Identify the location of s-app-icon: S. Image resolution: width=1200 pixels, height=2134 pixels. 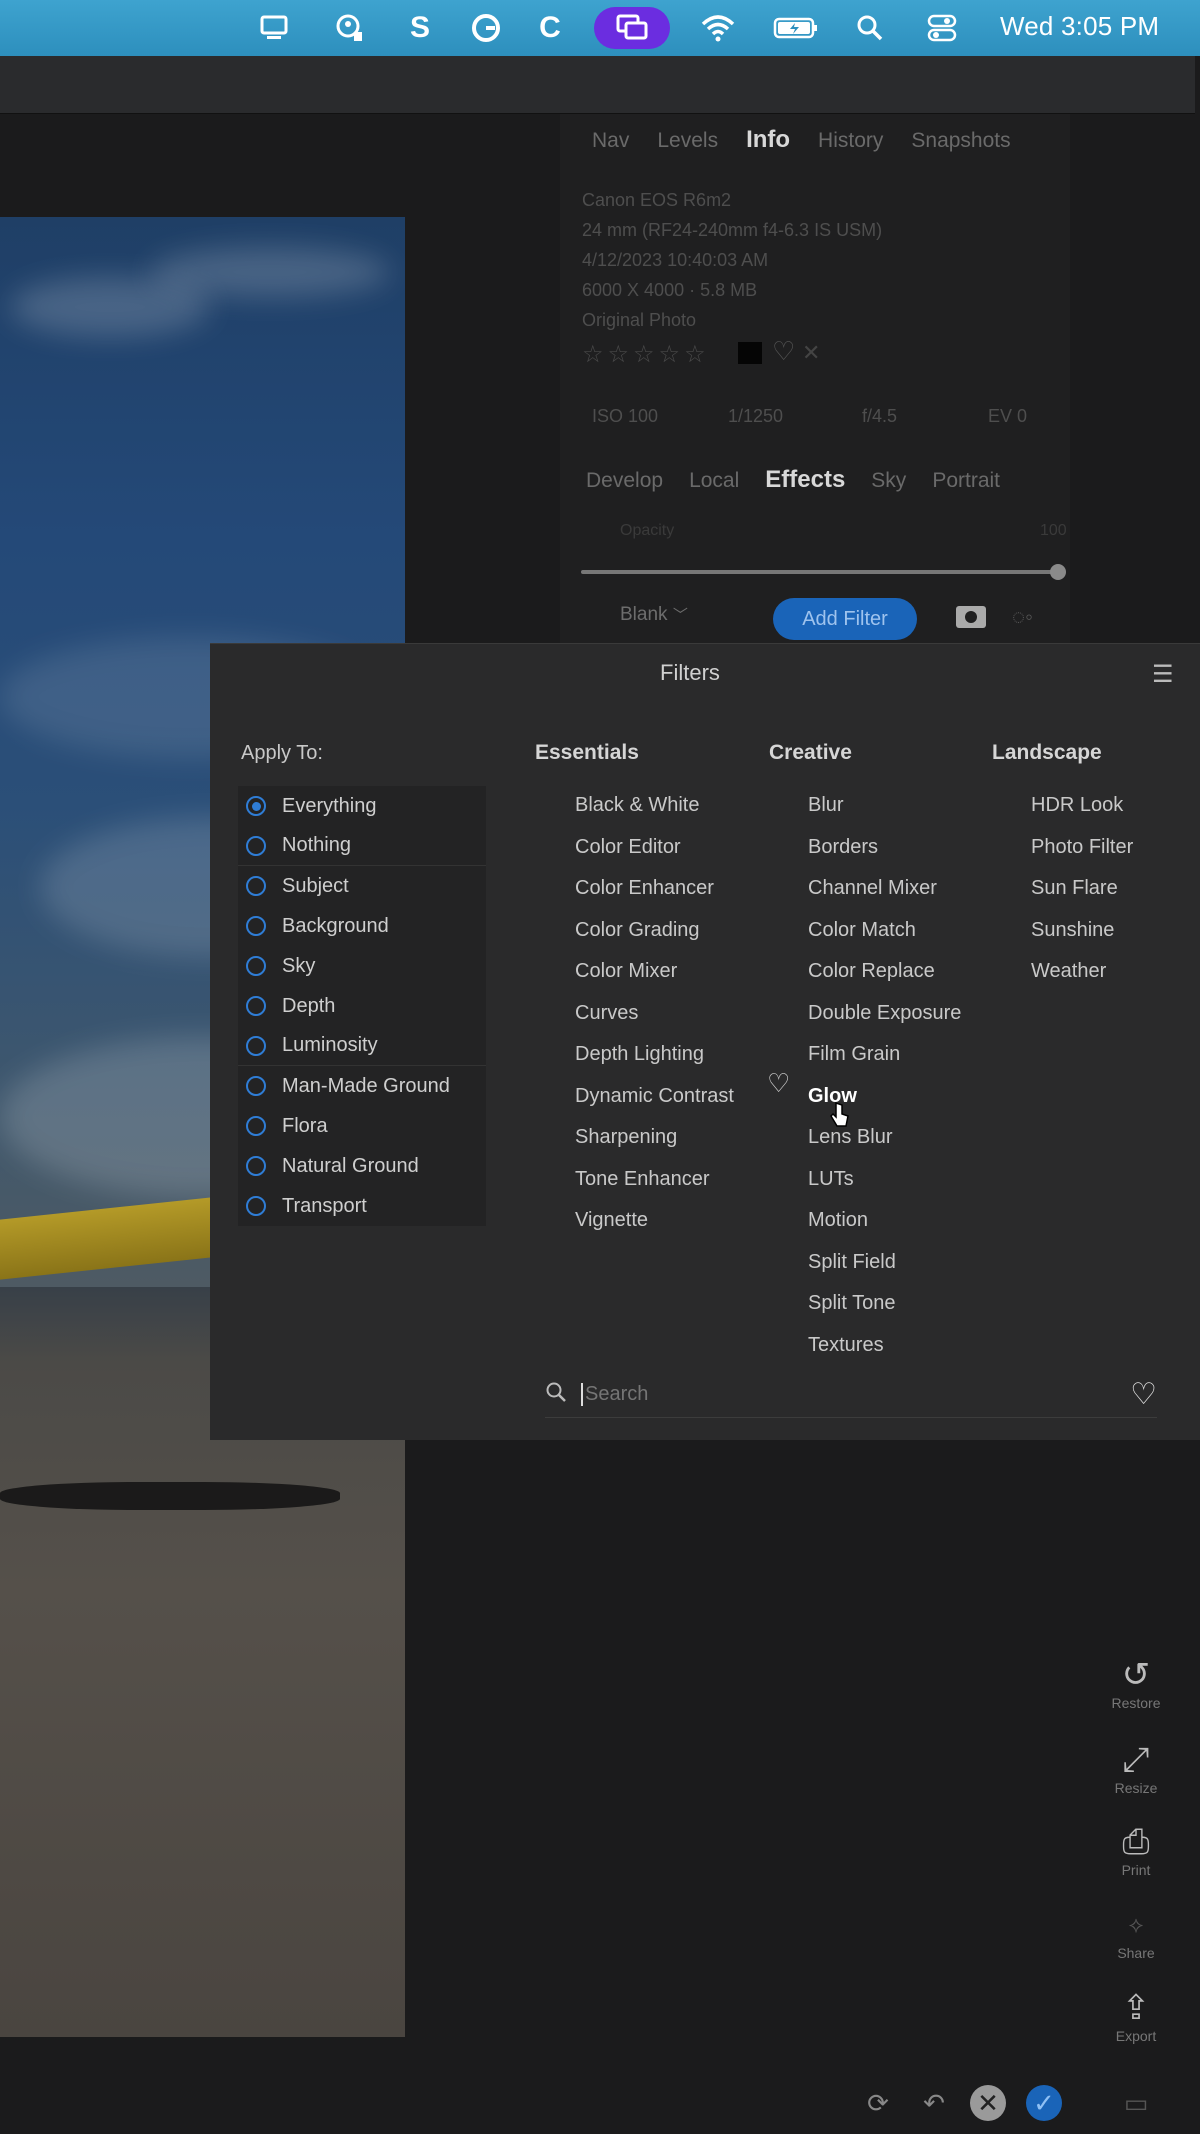
(420, 28).